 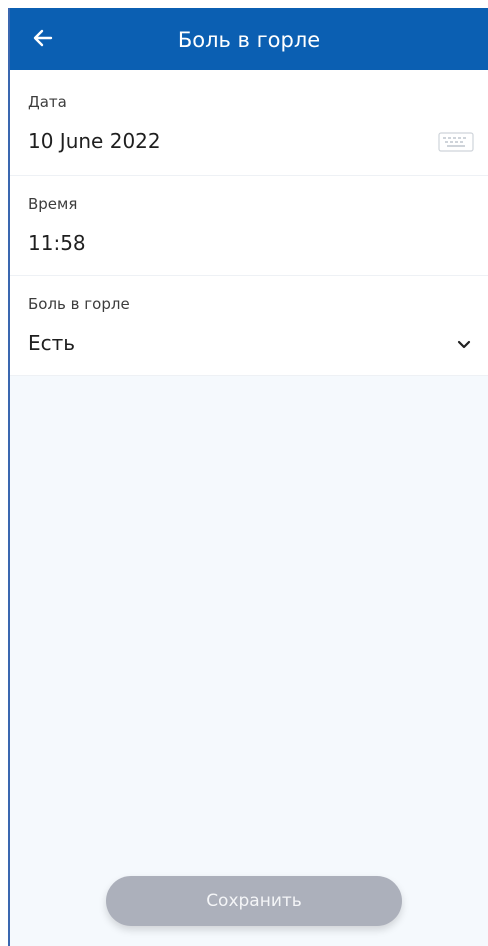 I want to click on sore-throat-label: Боль в горле, so click(x=79, y=304).